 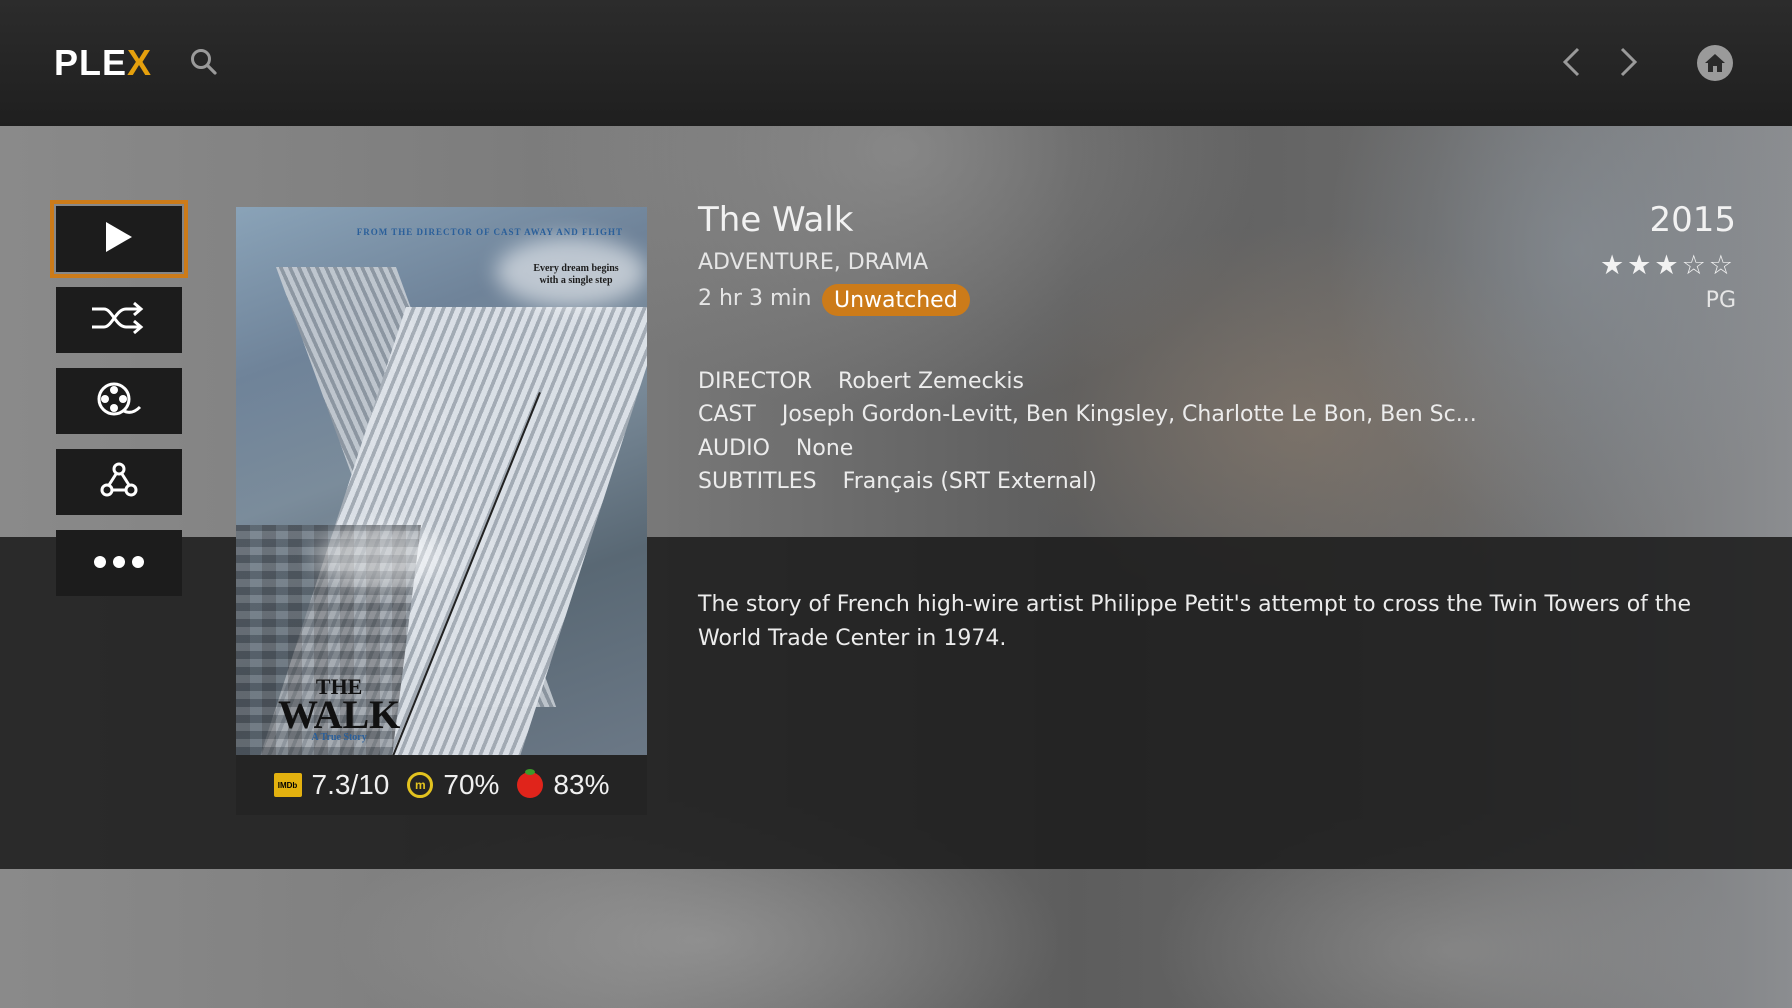 I want to click on top-bar: PLEX, so click(x=896, y=63).